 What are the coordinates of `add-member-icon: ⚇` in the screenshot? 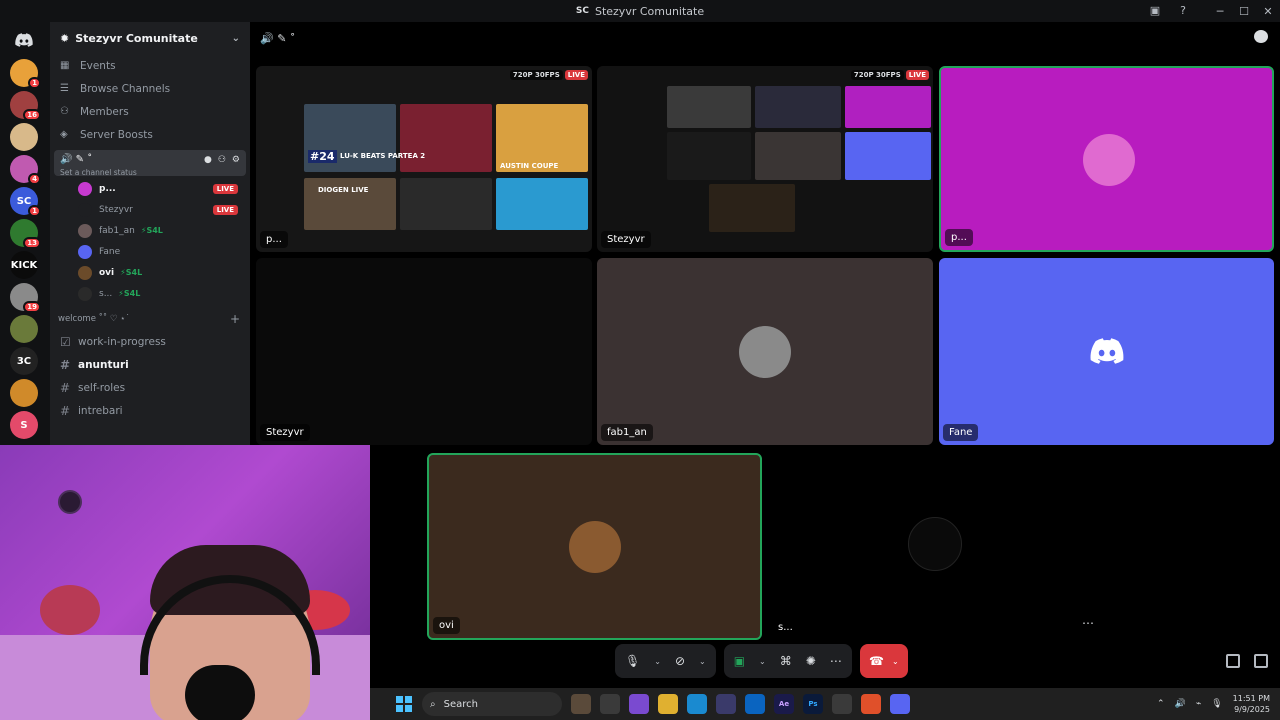 It's located at (222, 160).